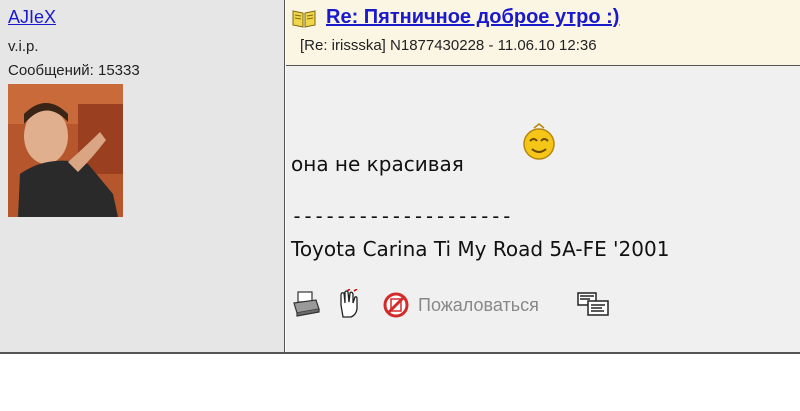  Describe the element at coordinates (74, 70) in the screenshot. I see `author-message-count: Сообщений: 15333` at that location.